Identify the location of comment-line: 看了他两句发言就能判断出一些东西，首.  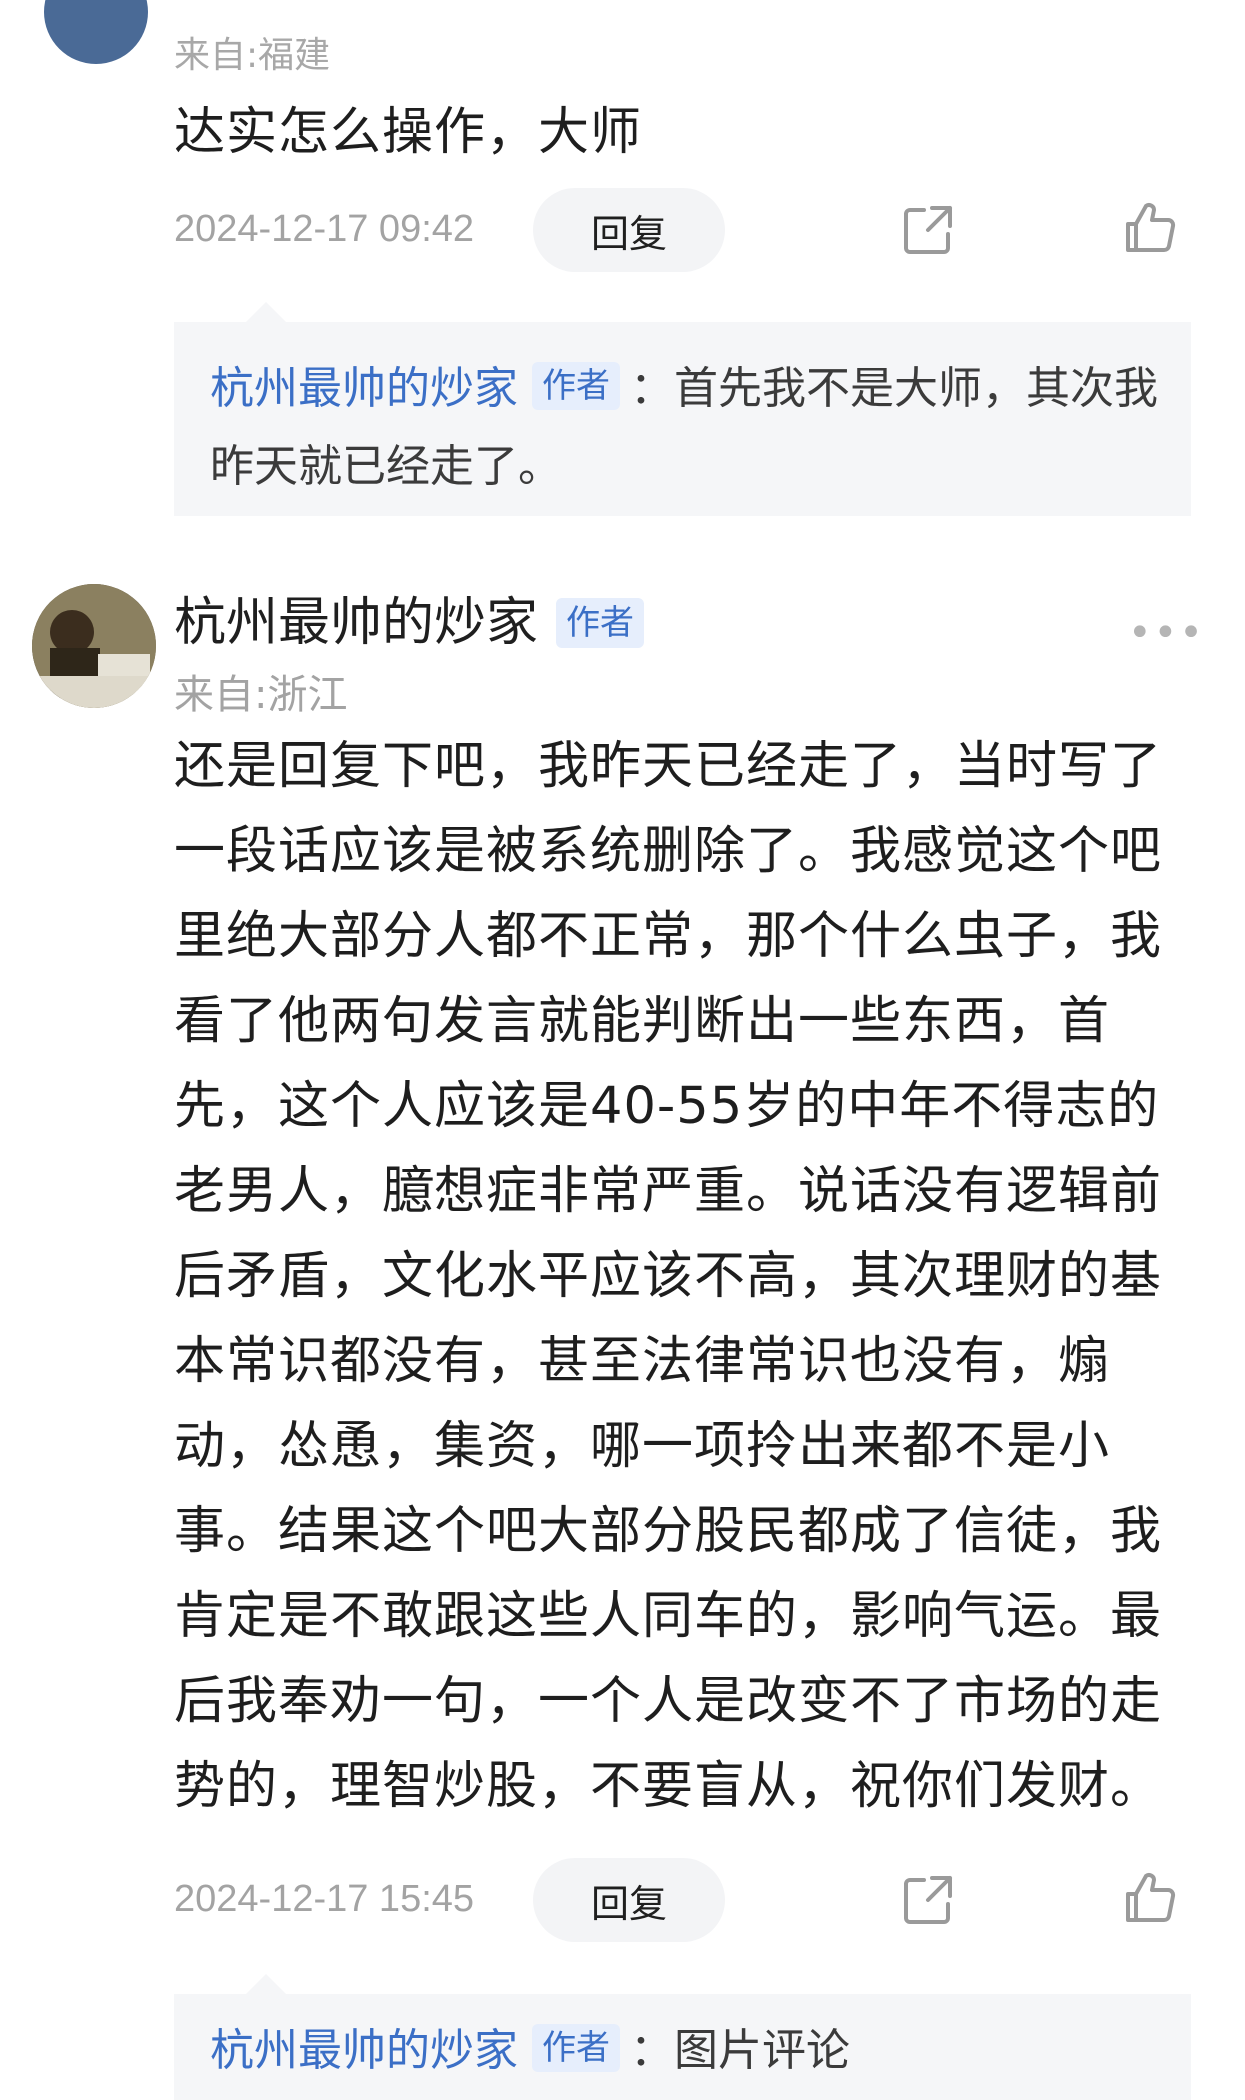
(642, 1021).